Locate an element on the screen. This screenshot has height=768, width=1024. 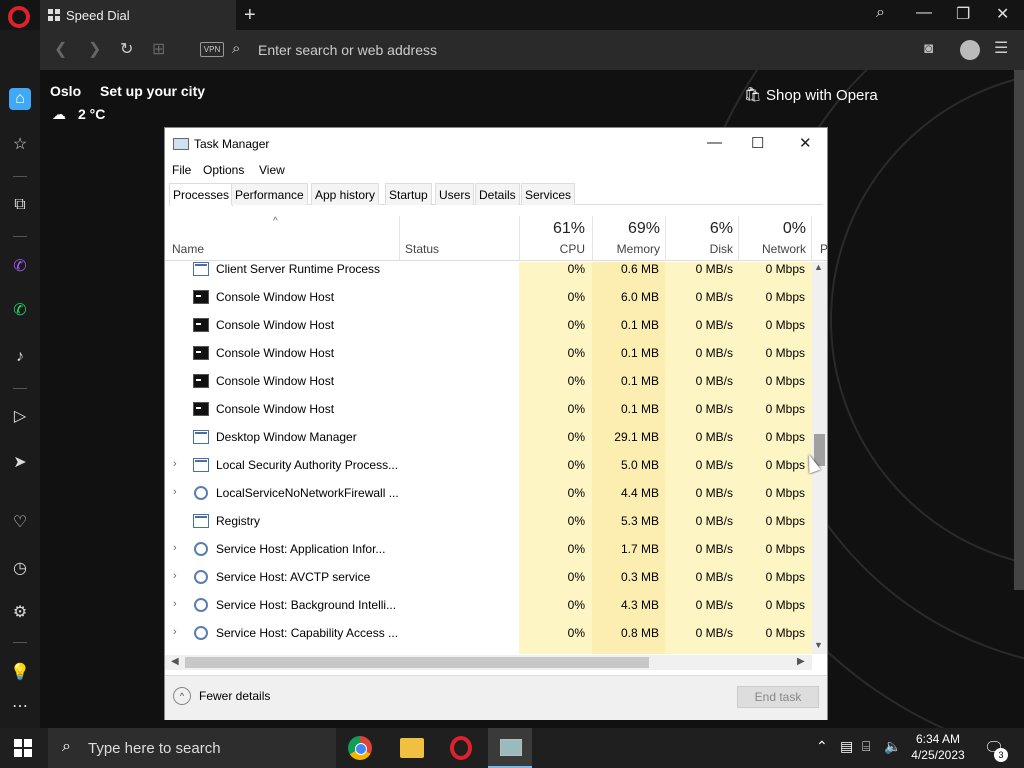
column-memory: Memory is located at coordinates (626, 249).